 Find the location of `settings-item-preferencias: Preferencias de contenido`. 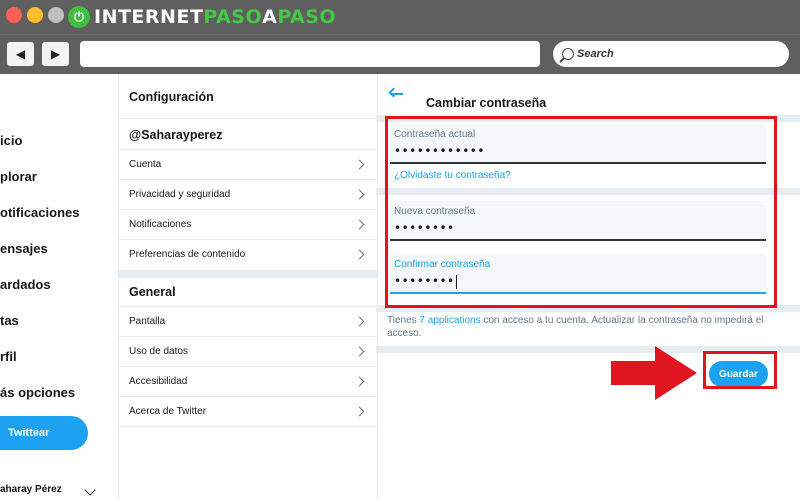

settings-item-preferencias: Preferencias de contenido is located at coordinates (248, 255).